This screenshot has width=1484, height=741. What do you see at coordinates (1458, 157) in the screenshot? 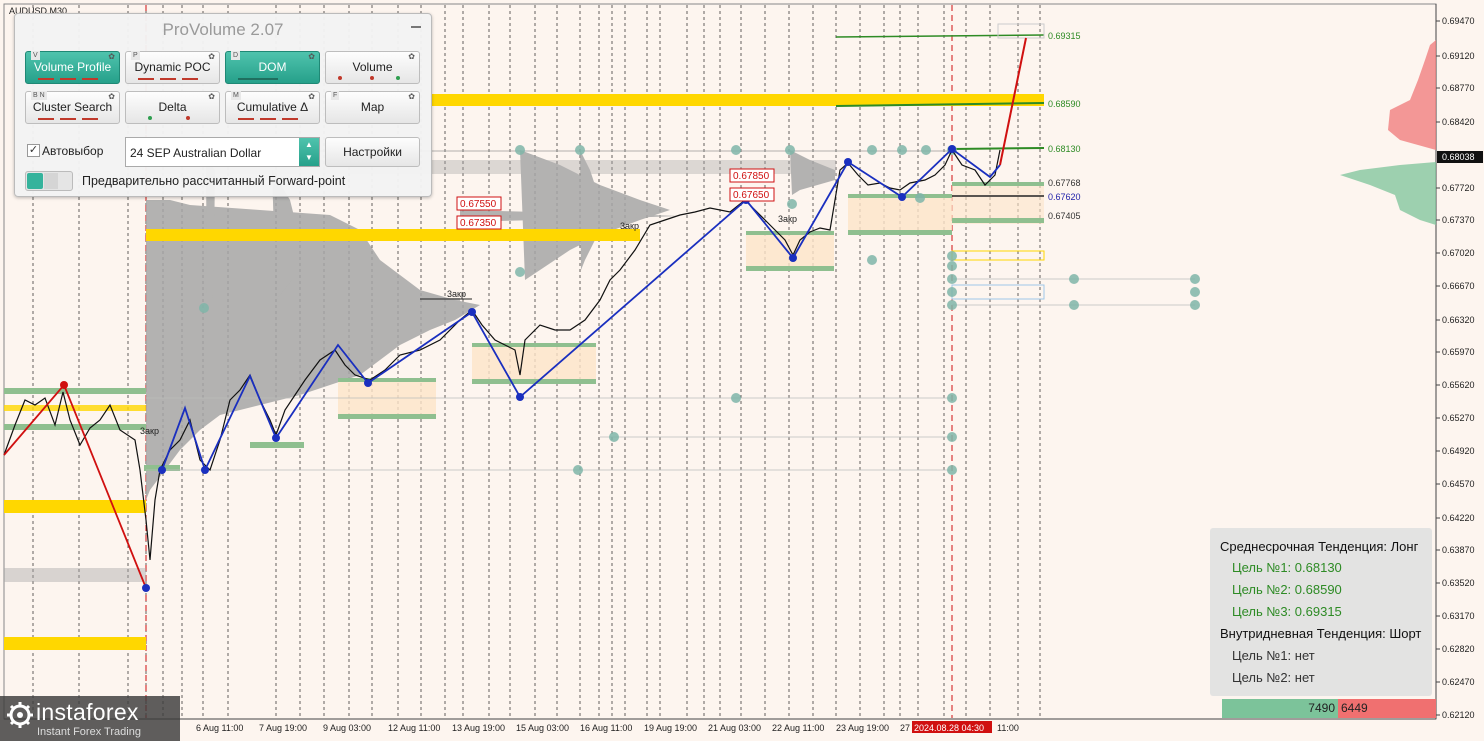
I see `current-price-label: 0.68038` at bounding box center [1458, 157].